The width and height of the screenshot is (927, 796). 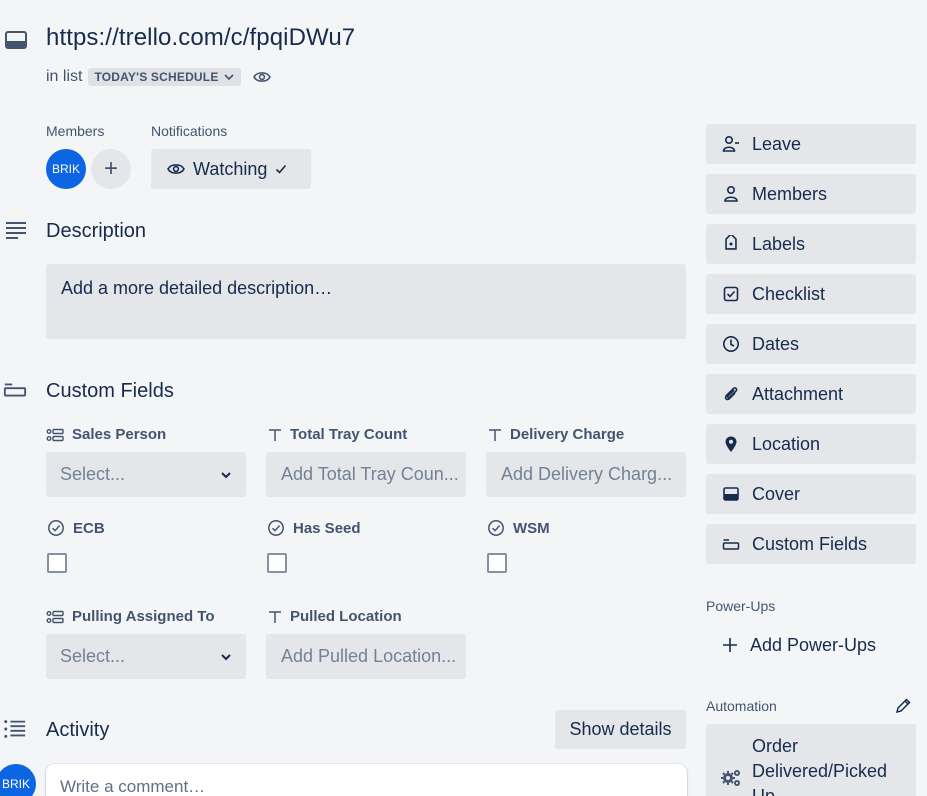 I want to click on field-label-ecb: ECB, so click(x=76, y=528).